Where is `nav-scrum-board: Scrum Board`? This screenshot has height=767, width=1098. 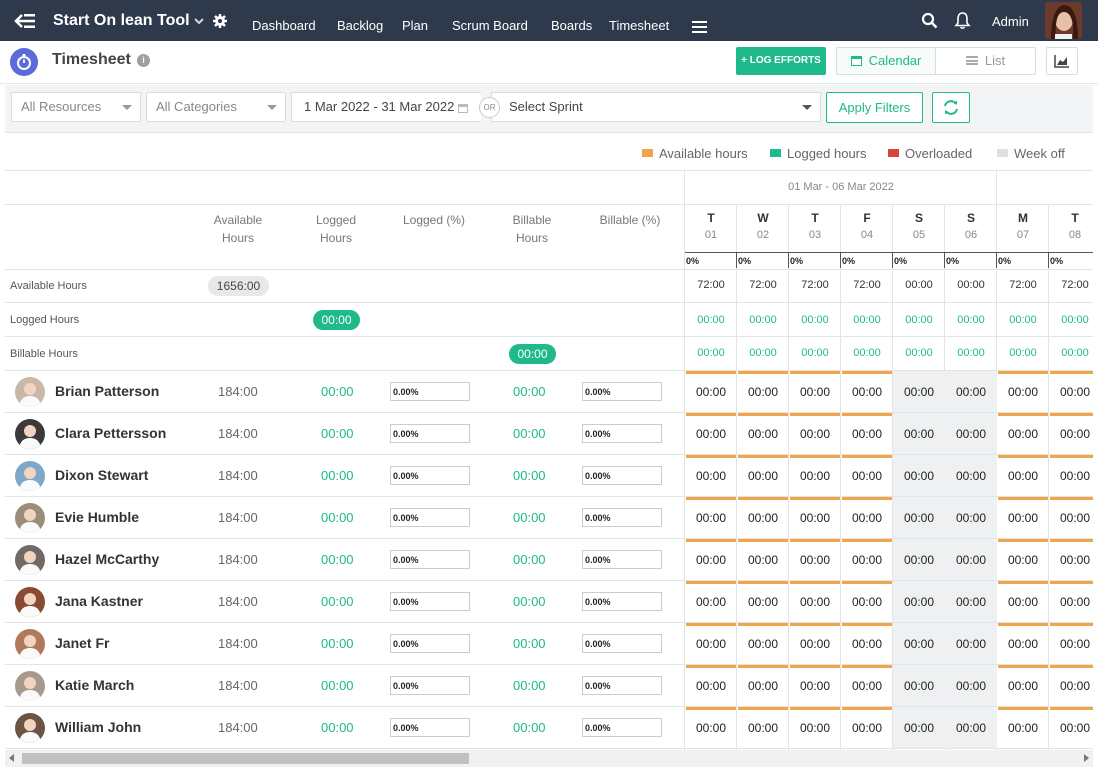
nav-scrum-board: Scrum Board is located at coordinates (490, 25).